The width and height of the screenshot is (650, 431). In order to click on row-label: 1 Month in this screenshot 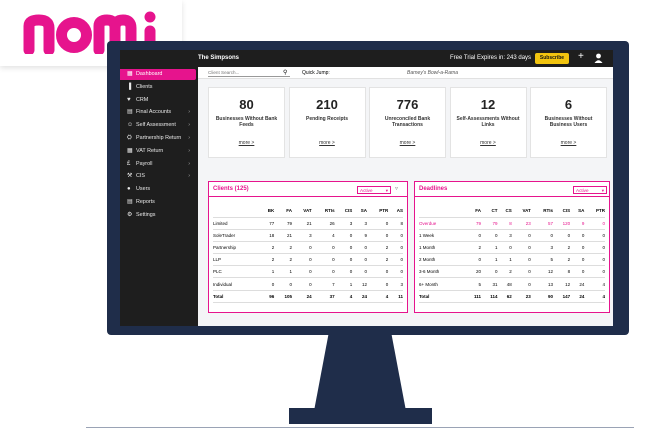, I will do `click(442, 248)`.